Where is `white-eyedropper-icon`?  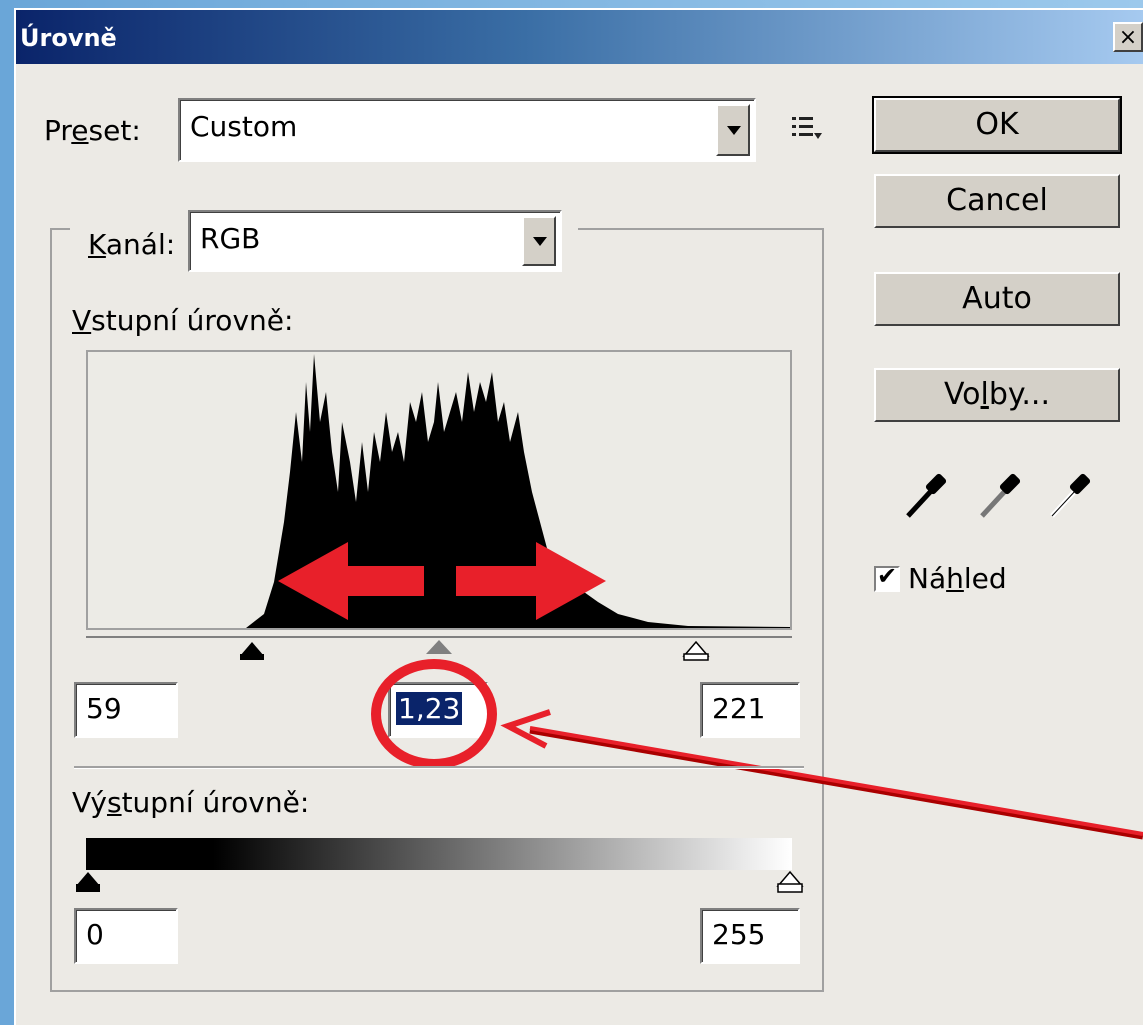
white-eyedropper-icon is located at coordinates (1069, 496).